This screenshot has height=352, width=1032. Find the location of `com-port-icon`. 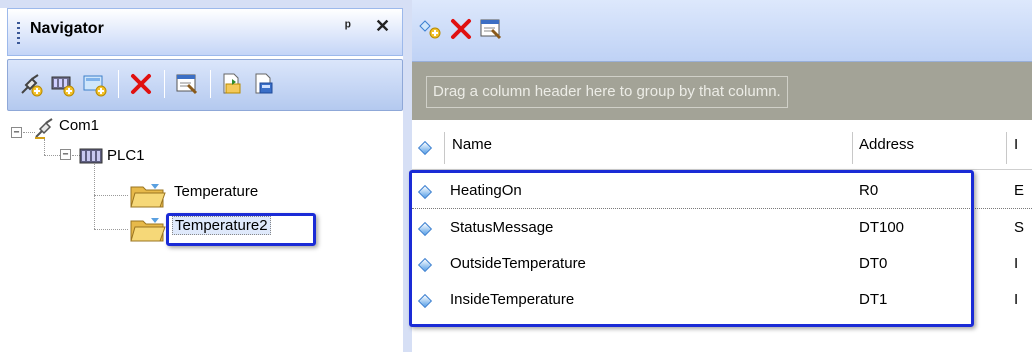

com-port-icon is located at coordinates (44, 128).